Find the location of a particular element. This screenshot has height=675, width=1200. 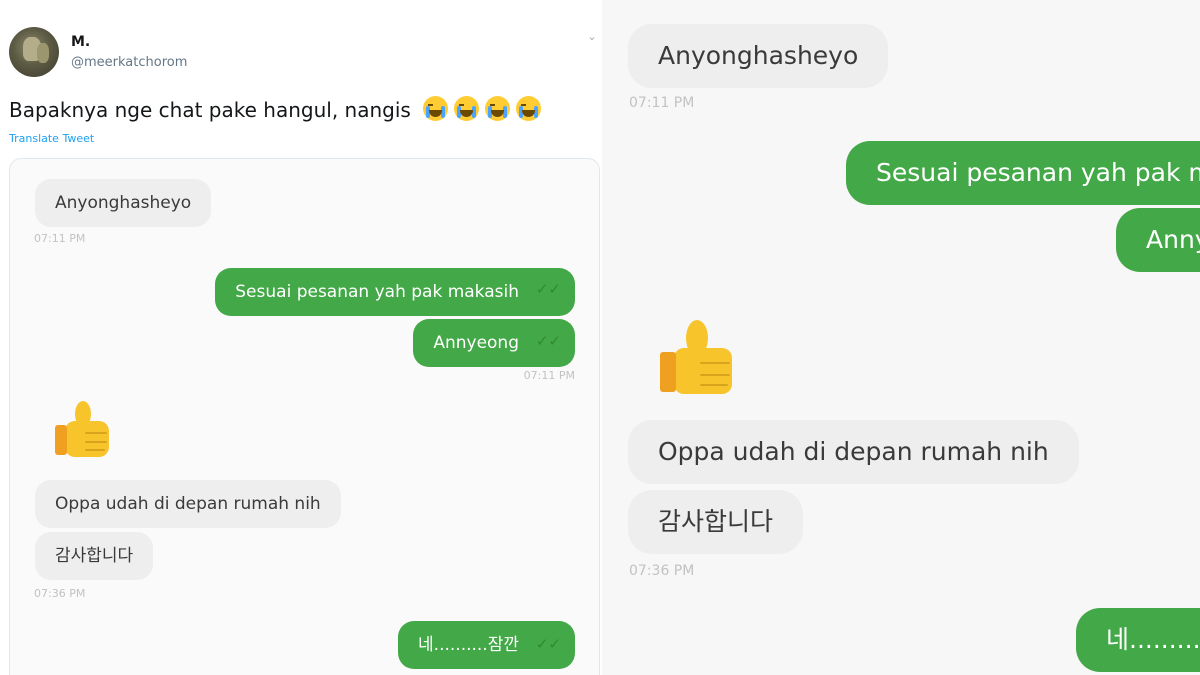

translate-tweet-link: Translate Tweet is located at coordinates (51, 138).